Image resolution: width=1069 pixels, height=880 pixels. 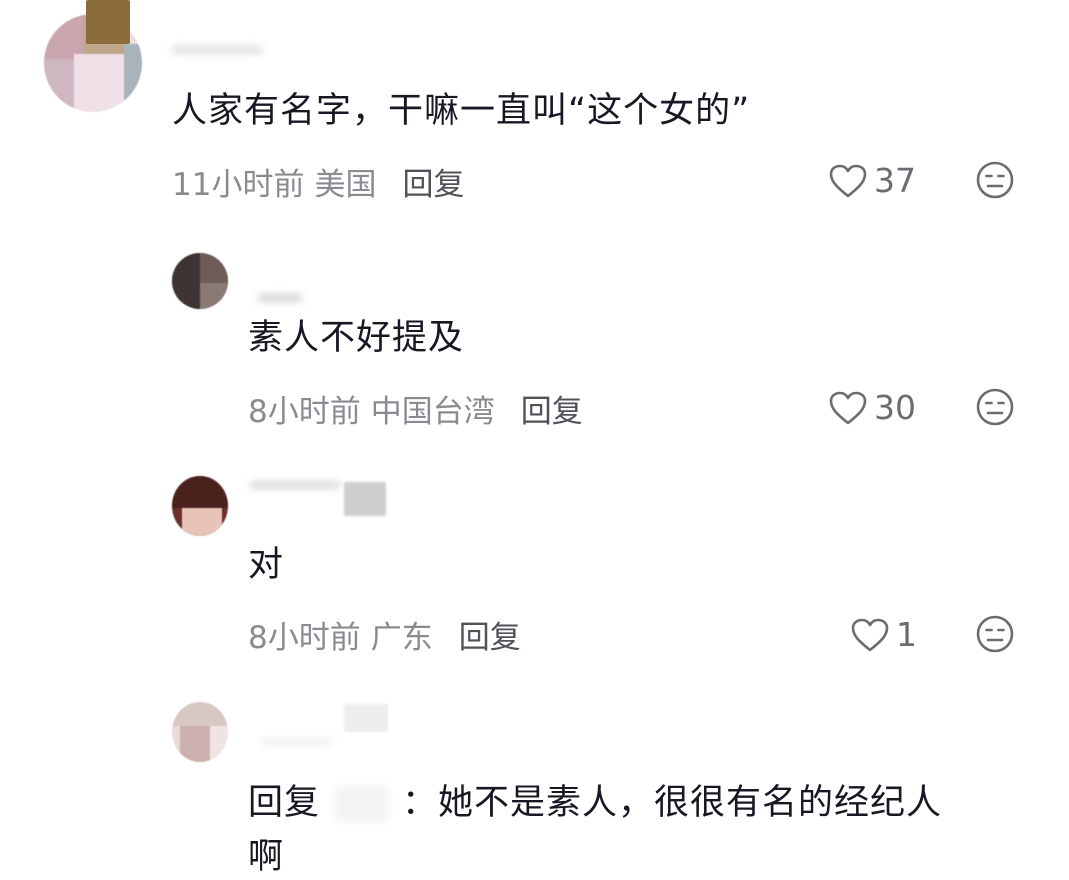 What do you see at coordinates (266, 857) in the screenshot?
I see `comment-text-continued: 啊` at bounding box center [266, 857].